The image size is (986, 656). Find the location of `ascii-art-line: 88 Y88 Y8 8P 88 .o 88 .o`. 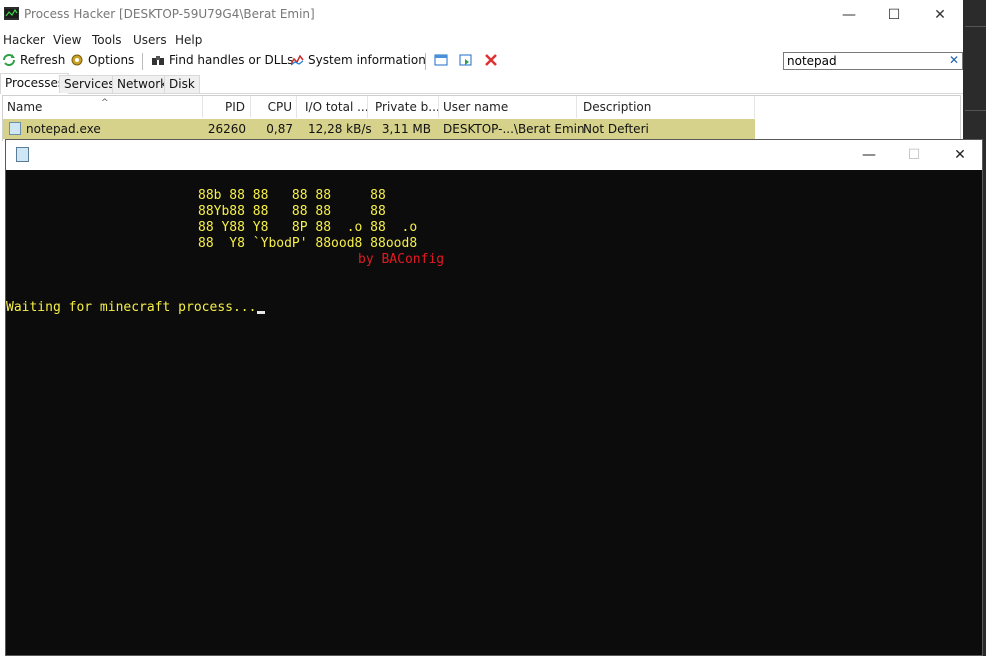

ascii-art-line: 88 Y88 Y8 8P 88 .o 88 .o is located at coordinates (308, 227).